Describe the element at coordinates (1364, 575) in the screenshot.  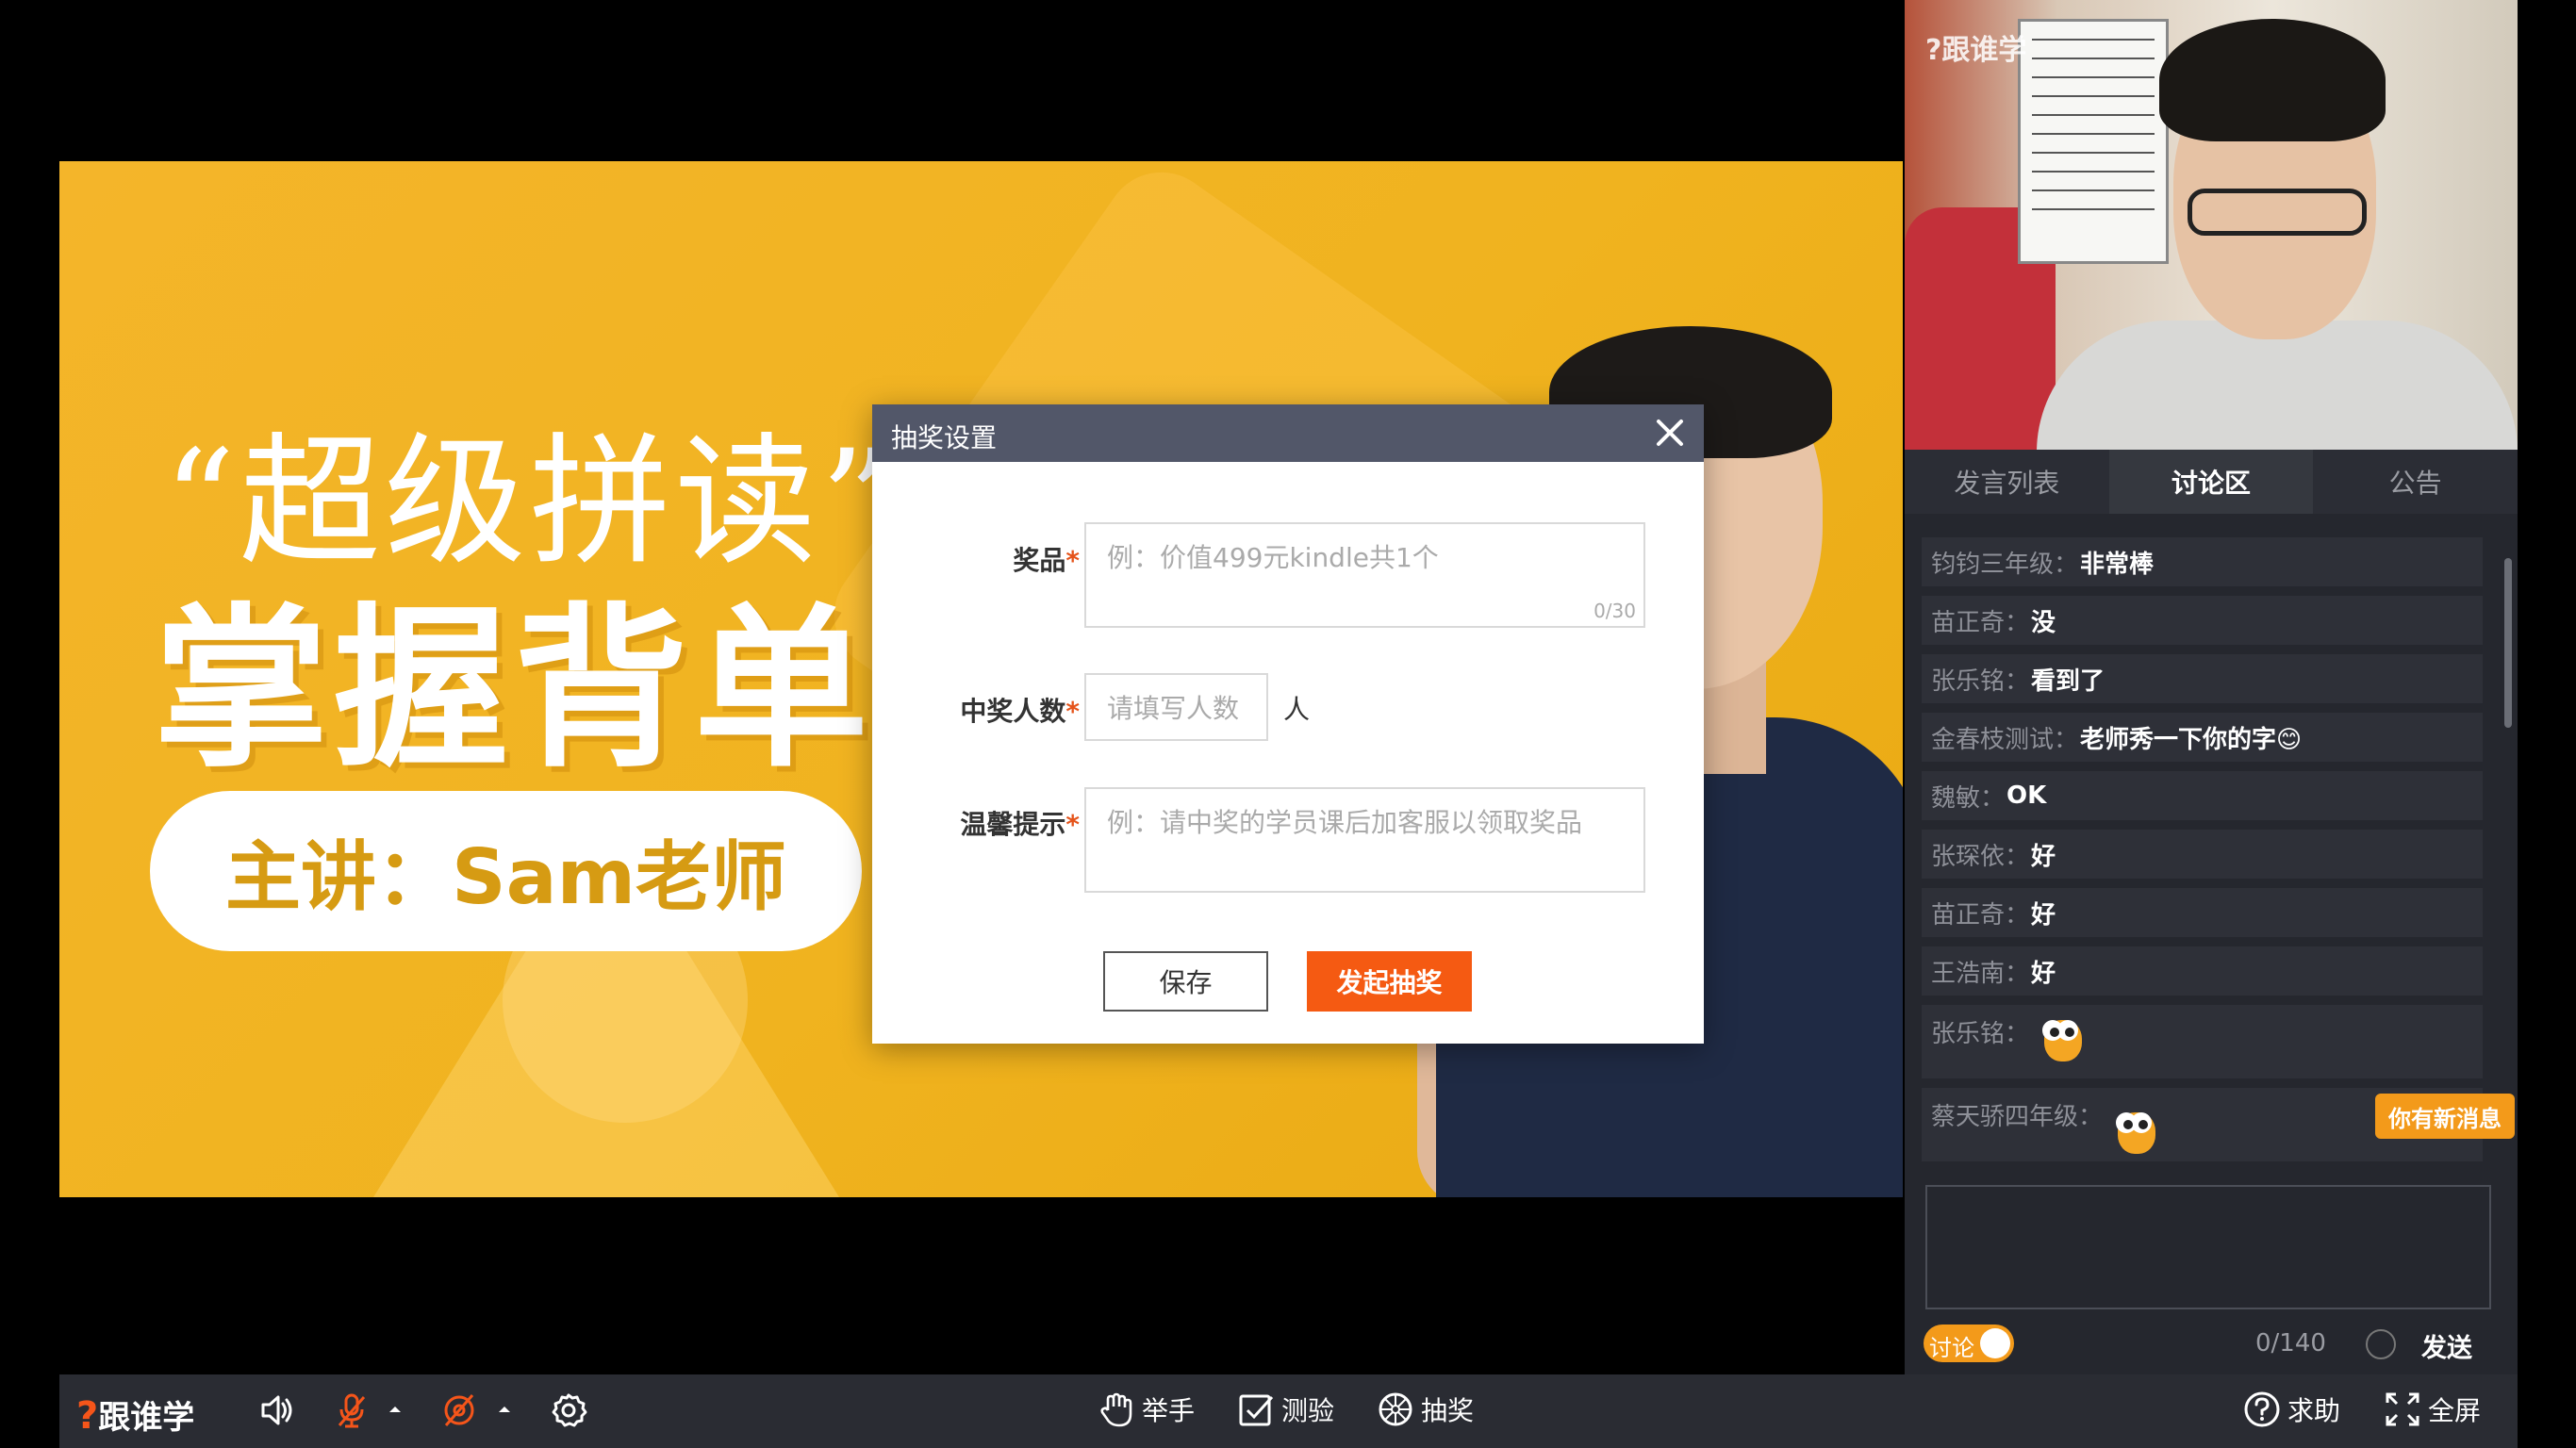
I see `prize-input: 例：价值499元kindle共1个 0/30` at that location.